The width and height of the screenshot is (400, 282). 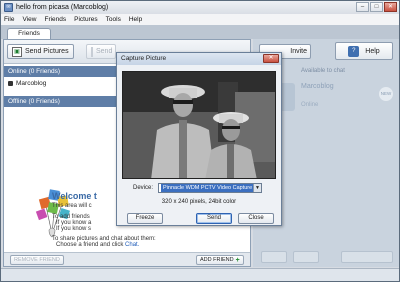 What do you see at coordinates (199, 202) in the screenshot?
I see `resolution-text: 320 x 240 pixels, 24bit color` at bounding box center [199, 202].